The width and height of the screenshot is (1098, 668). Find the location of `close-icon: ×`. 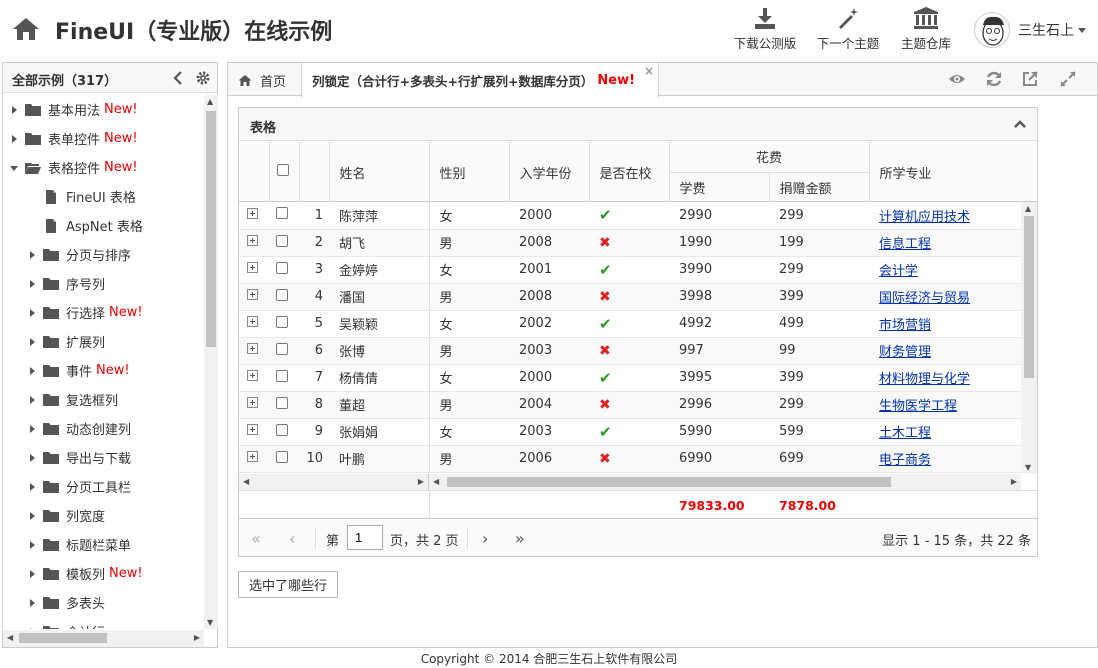

close-icon: × is located at coordinates (649, 71).